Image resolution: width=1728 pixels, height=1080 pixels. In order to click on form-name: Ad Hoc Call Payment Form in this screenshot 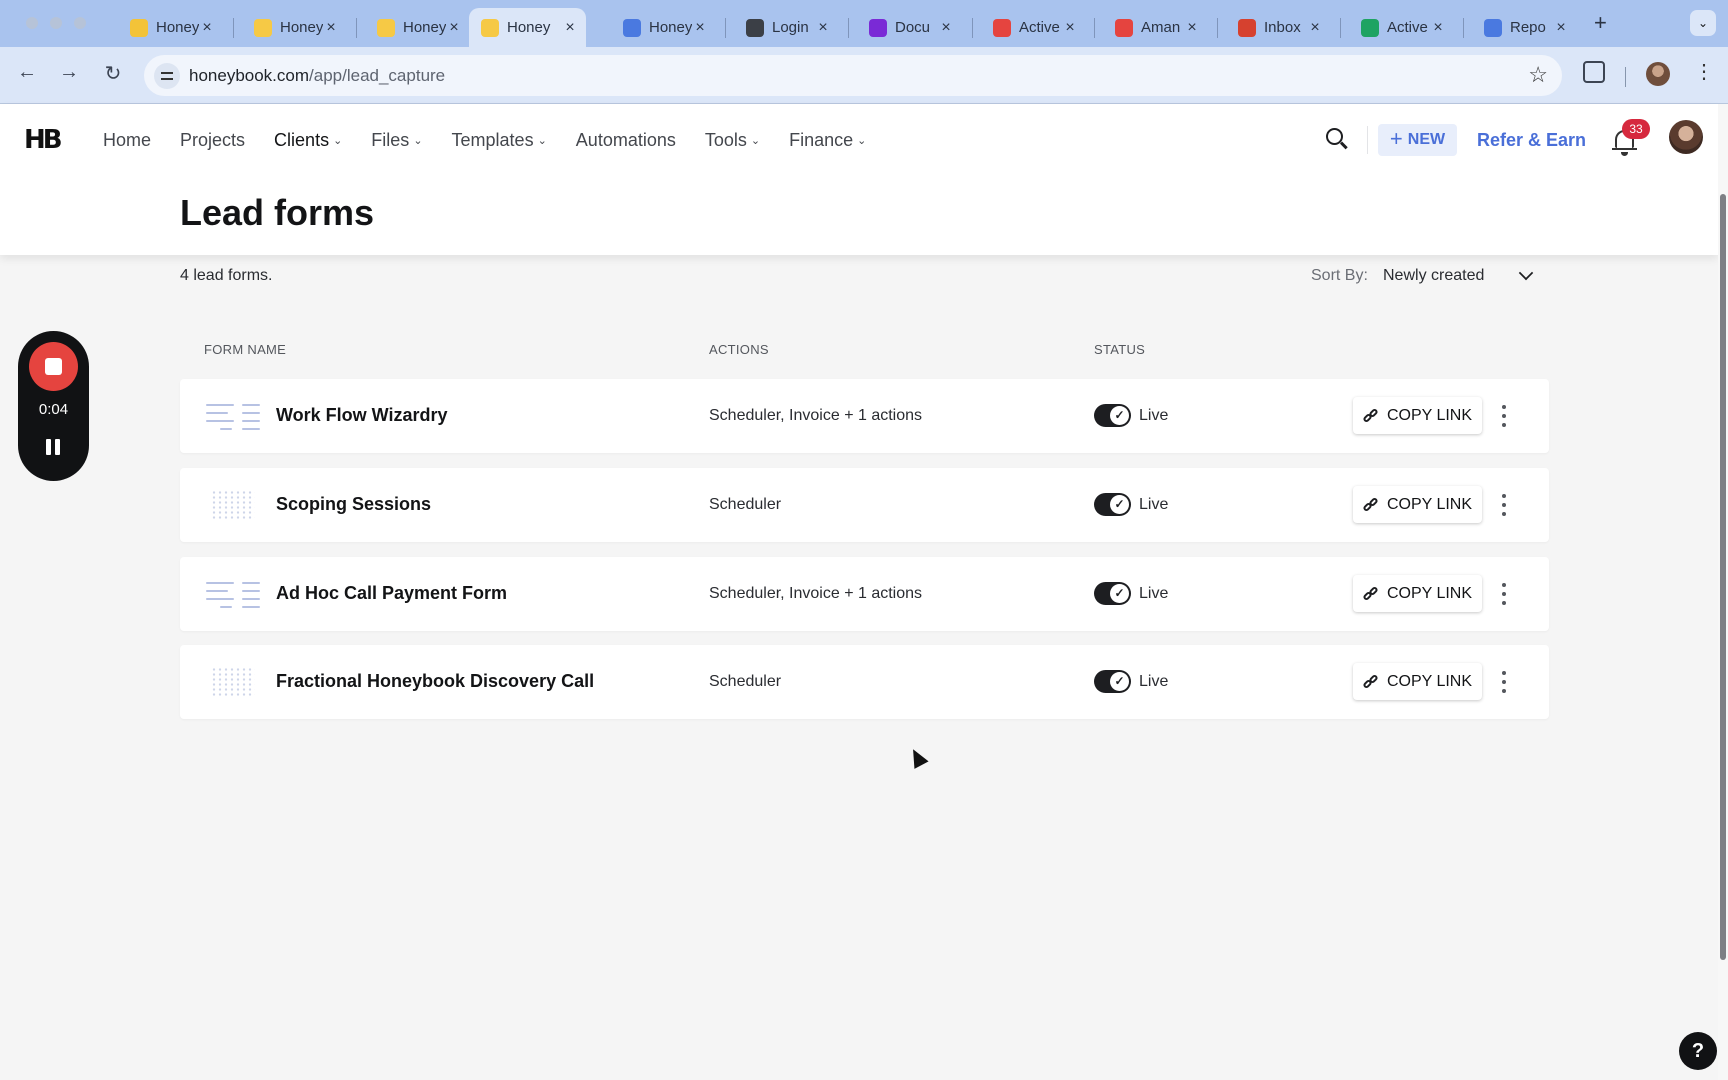, I will do `click(391, 593)`.